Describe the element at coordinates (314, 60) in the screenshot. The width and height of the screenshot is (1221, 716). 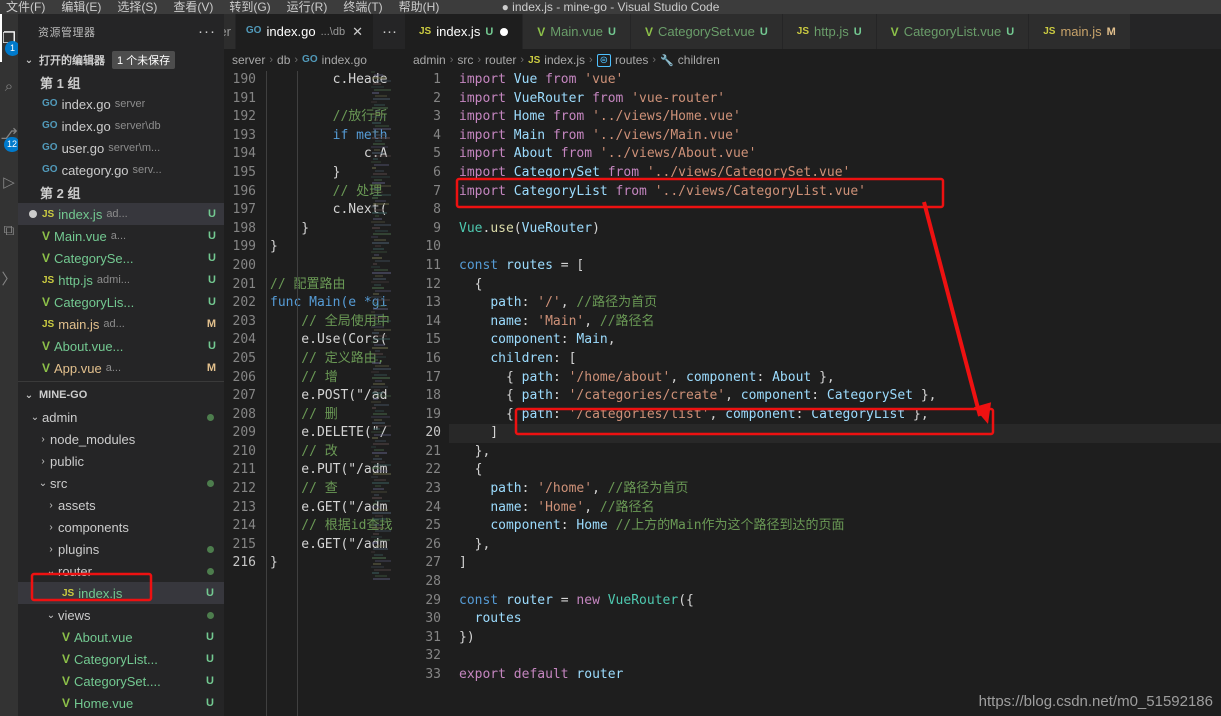
I see `breadcrumb-left: server › db › GO index.go` at that location.